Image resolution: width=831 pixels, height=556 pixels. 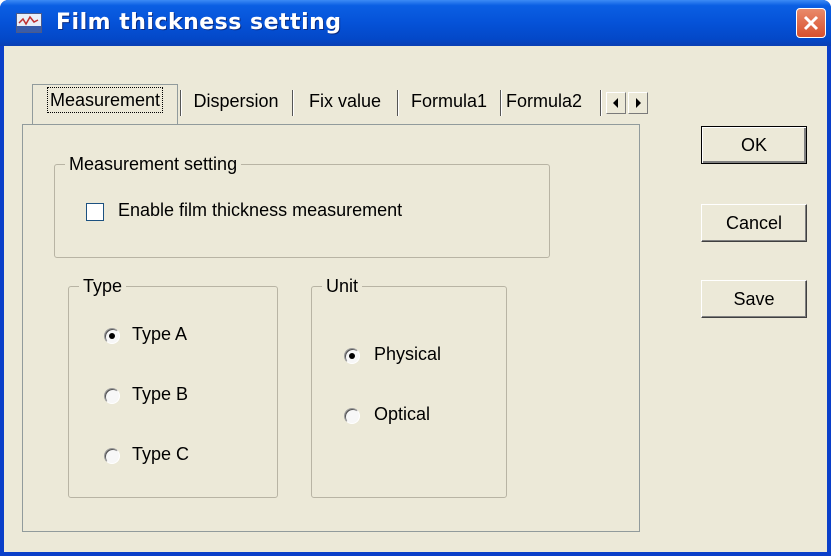 What do you see at coordinates (551, 102) in the screenshot?
I see `tab-formula2: Formula2` at bounding box center [551, 102].